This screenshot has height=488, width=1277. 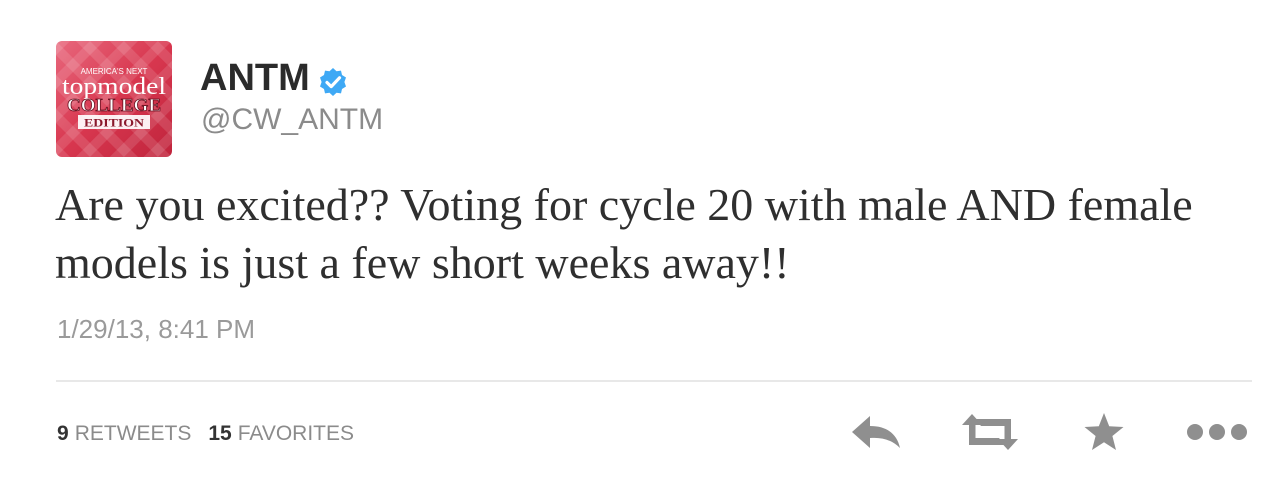 What do you see at coordinates (205, 434) in the screenshot?
I see `tweet-stats: 9 RETWEETS 15 FAVORITES` at bounding box center [205, 434].